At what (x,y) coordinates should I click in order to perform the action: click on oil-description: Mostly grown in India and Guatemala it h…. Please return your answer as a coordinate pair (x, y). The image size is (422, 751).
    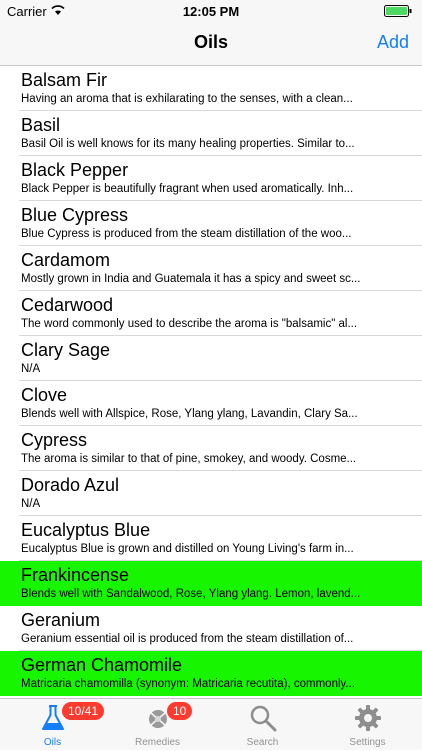
    Looking at the image, I should click on (191, 279).